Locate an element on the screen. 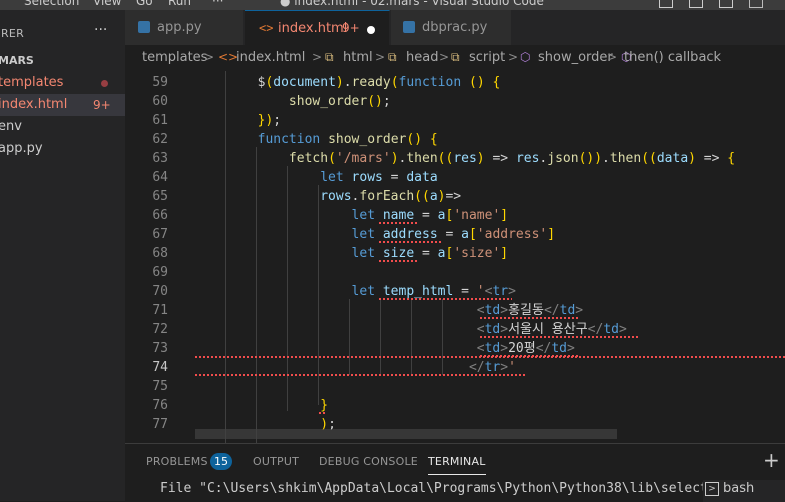 The height and width of the screenshot is (502, 785). line-number: 61 is located at coordinates (160, 120).